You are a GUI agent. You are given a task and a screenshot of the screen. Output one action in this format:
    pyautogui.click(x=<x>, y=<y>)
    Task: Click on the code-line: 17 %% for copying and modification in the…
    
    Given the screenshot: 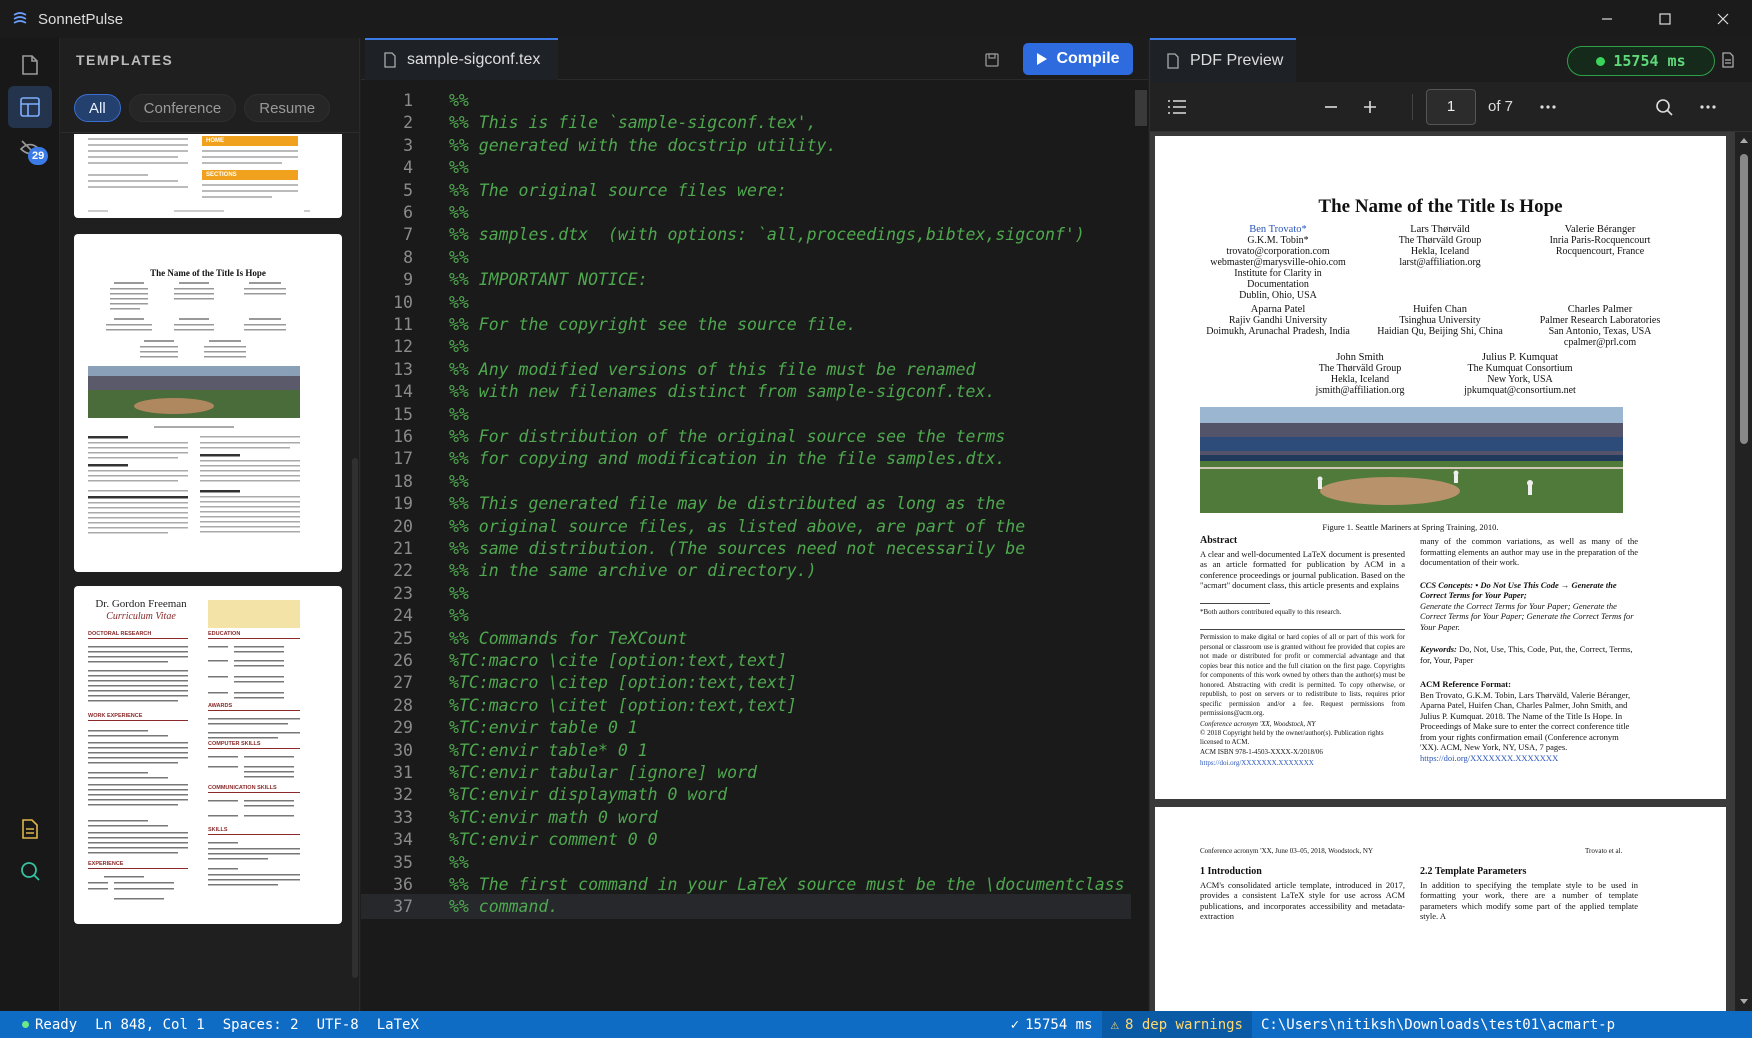 What is the action you would take?
    pyautogui.click(x=746, y=458)
    